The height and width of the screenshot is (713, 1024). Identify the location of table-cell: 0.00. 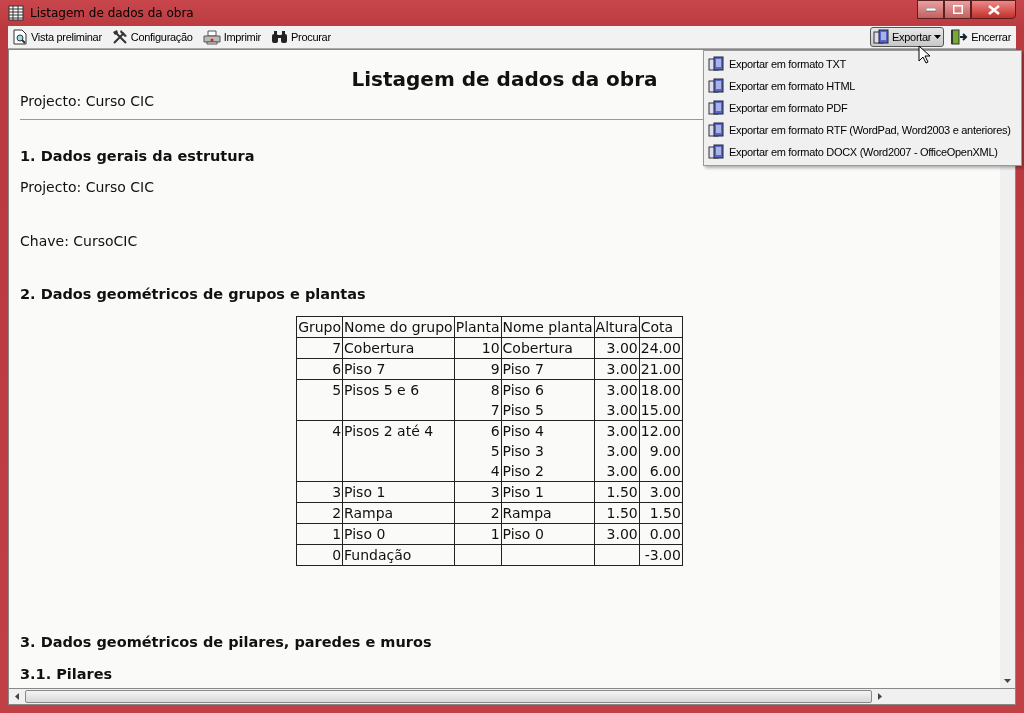
(661, 534).